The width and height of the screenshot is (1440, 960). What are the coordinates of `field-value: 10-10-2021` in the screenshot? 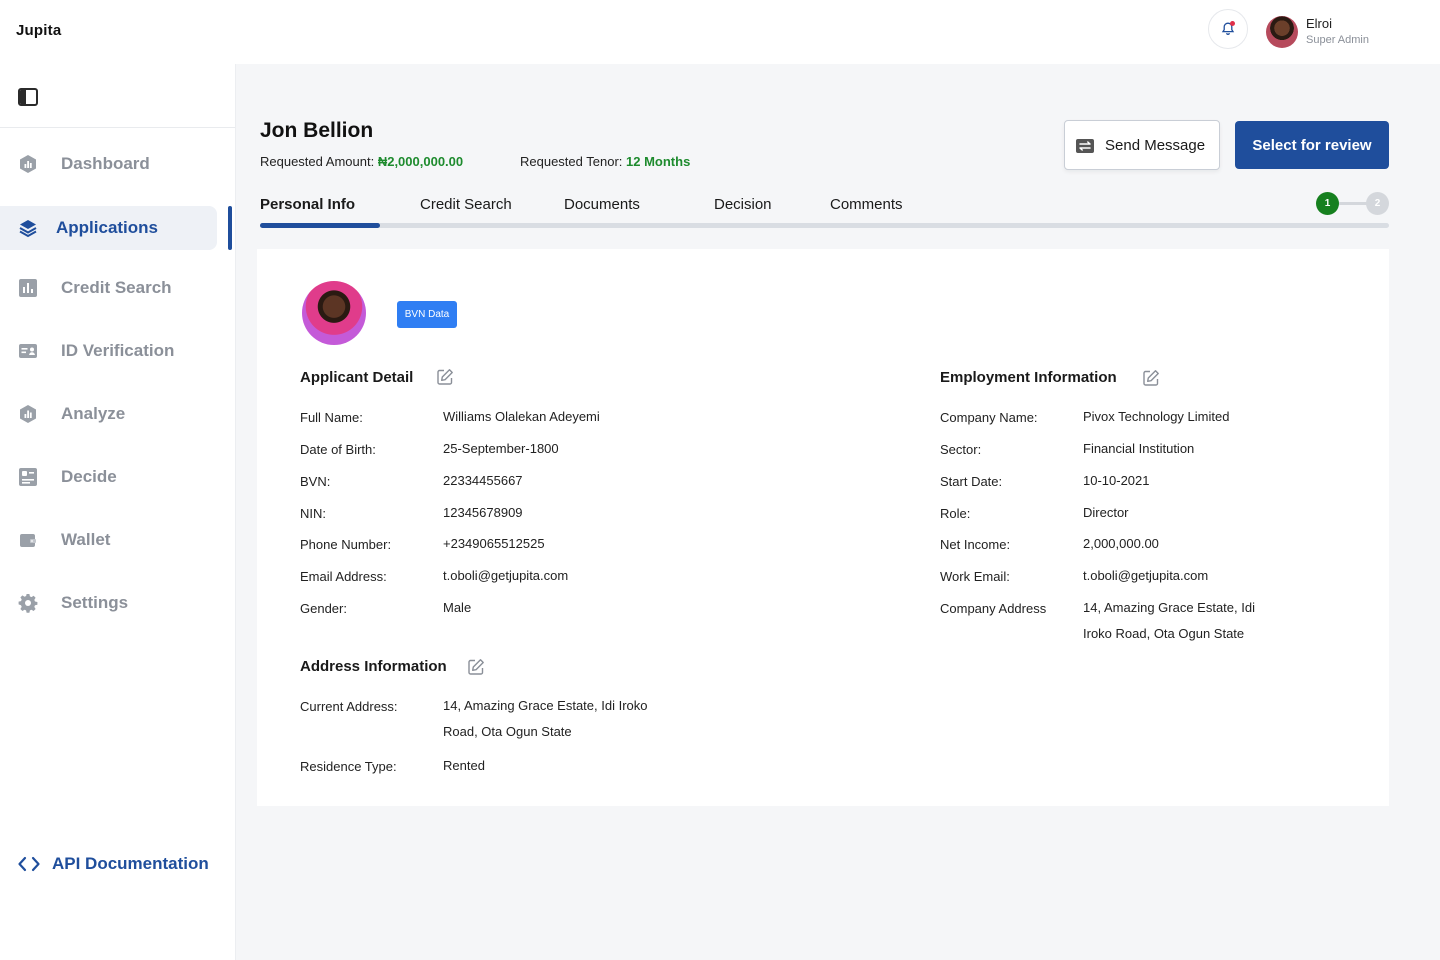 It's located at (1116, 480).